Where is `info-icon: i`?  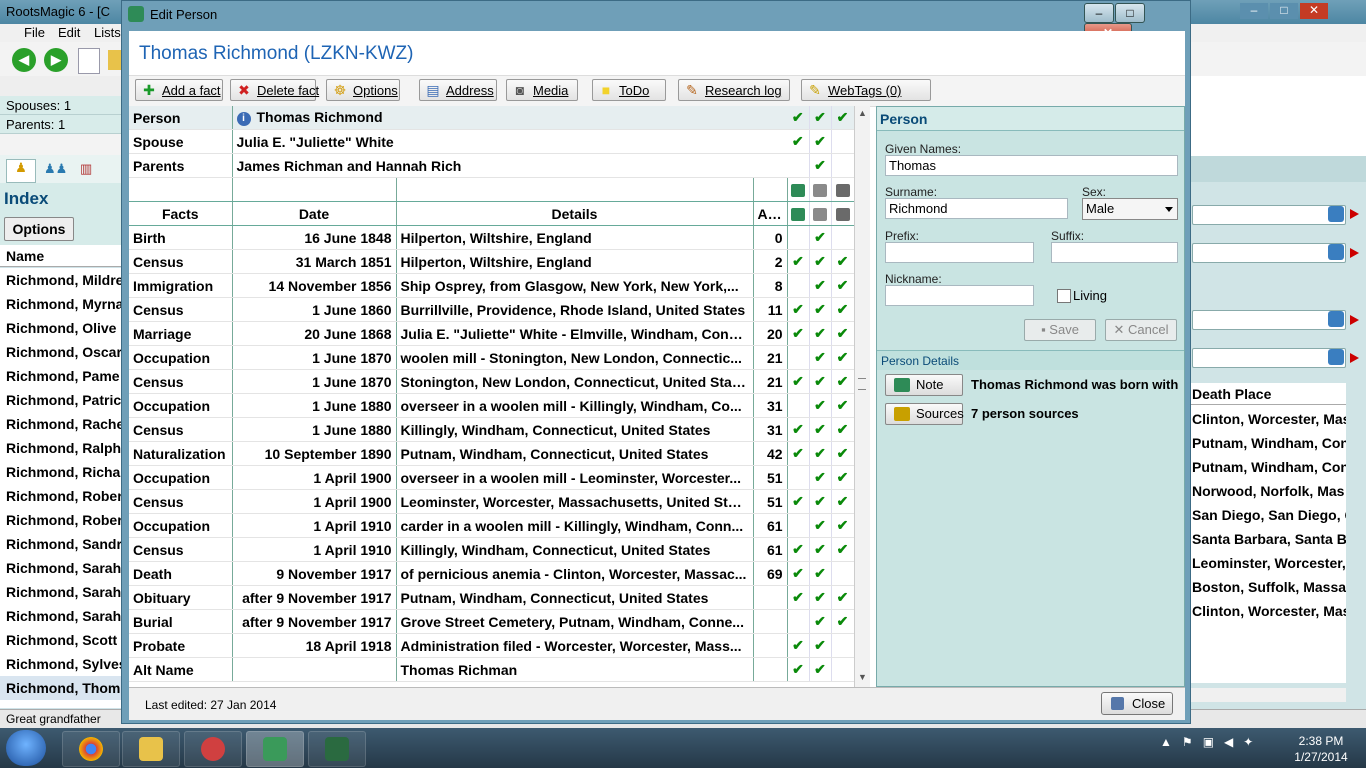 info-icon: i is located at coordinates (243, 118).